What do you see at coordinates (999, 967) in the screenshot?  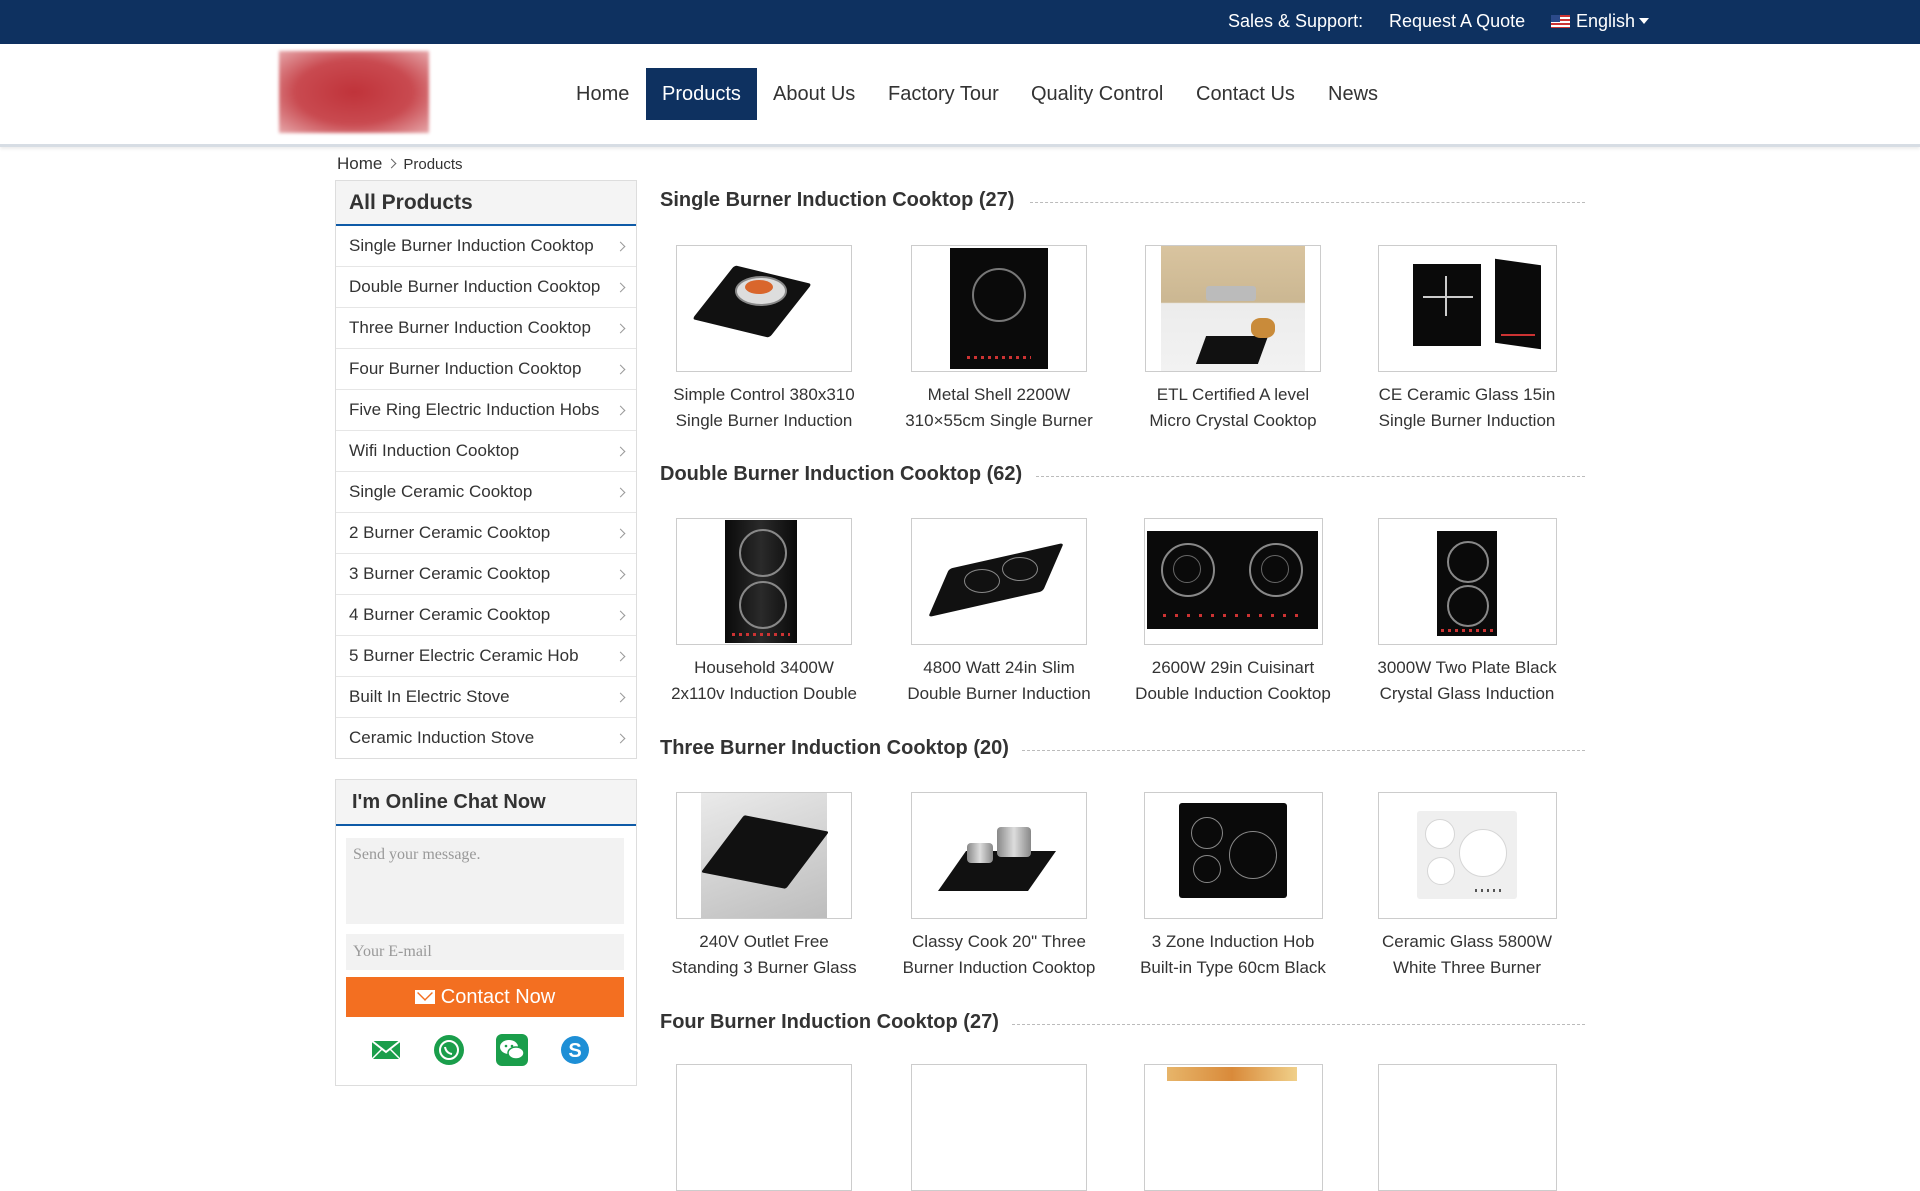 I see `product-name-line: Burner Induction Cooktop` at bounding box center [999, 967].